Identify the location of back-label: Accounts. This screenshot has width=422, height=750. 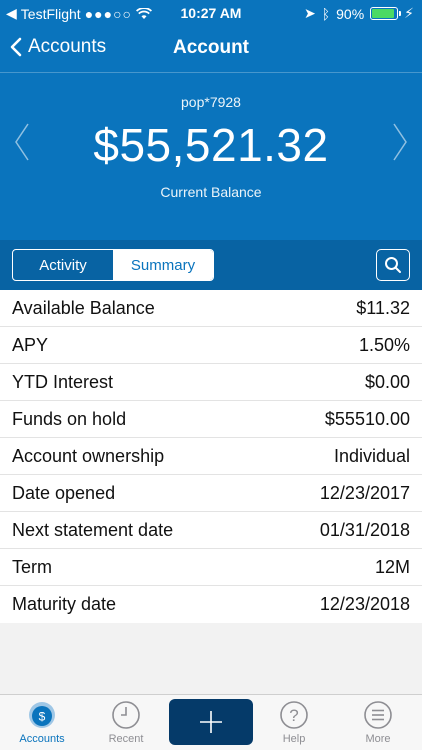
(67, 46).